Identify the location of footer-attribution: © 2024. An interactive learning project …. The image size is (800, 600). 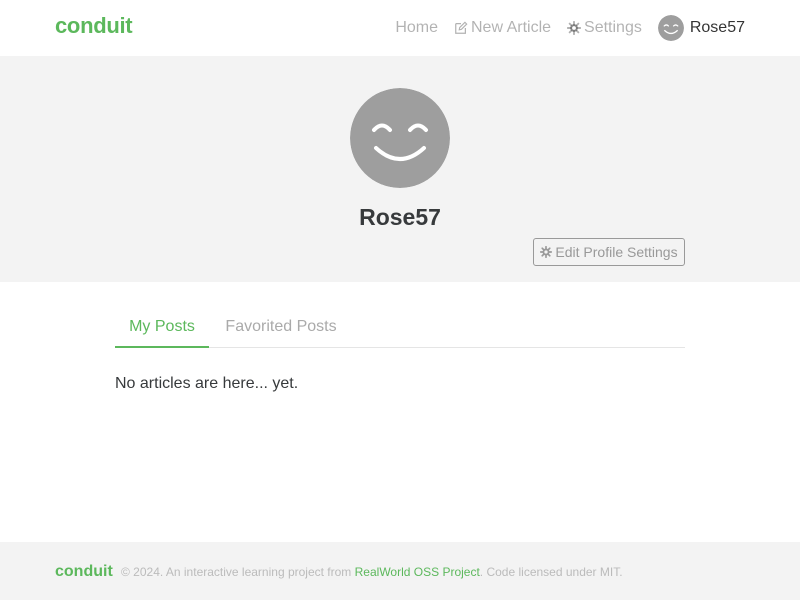
(372, 572).